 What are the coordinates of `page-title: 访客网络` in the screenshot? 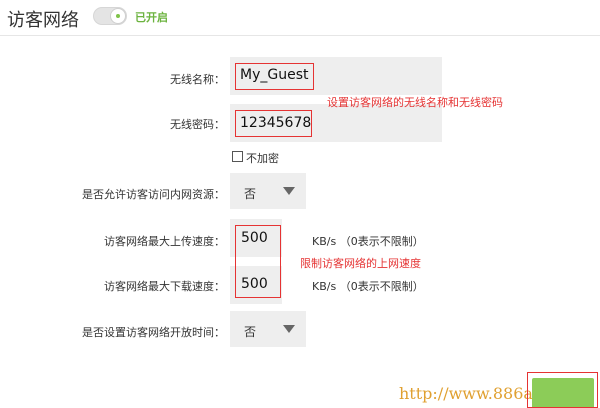 It's located at (43, 20).